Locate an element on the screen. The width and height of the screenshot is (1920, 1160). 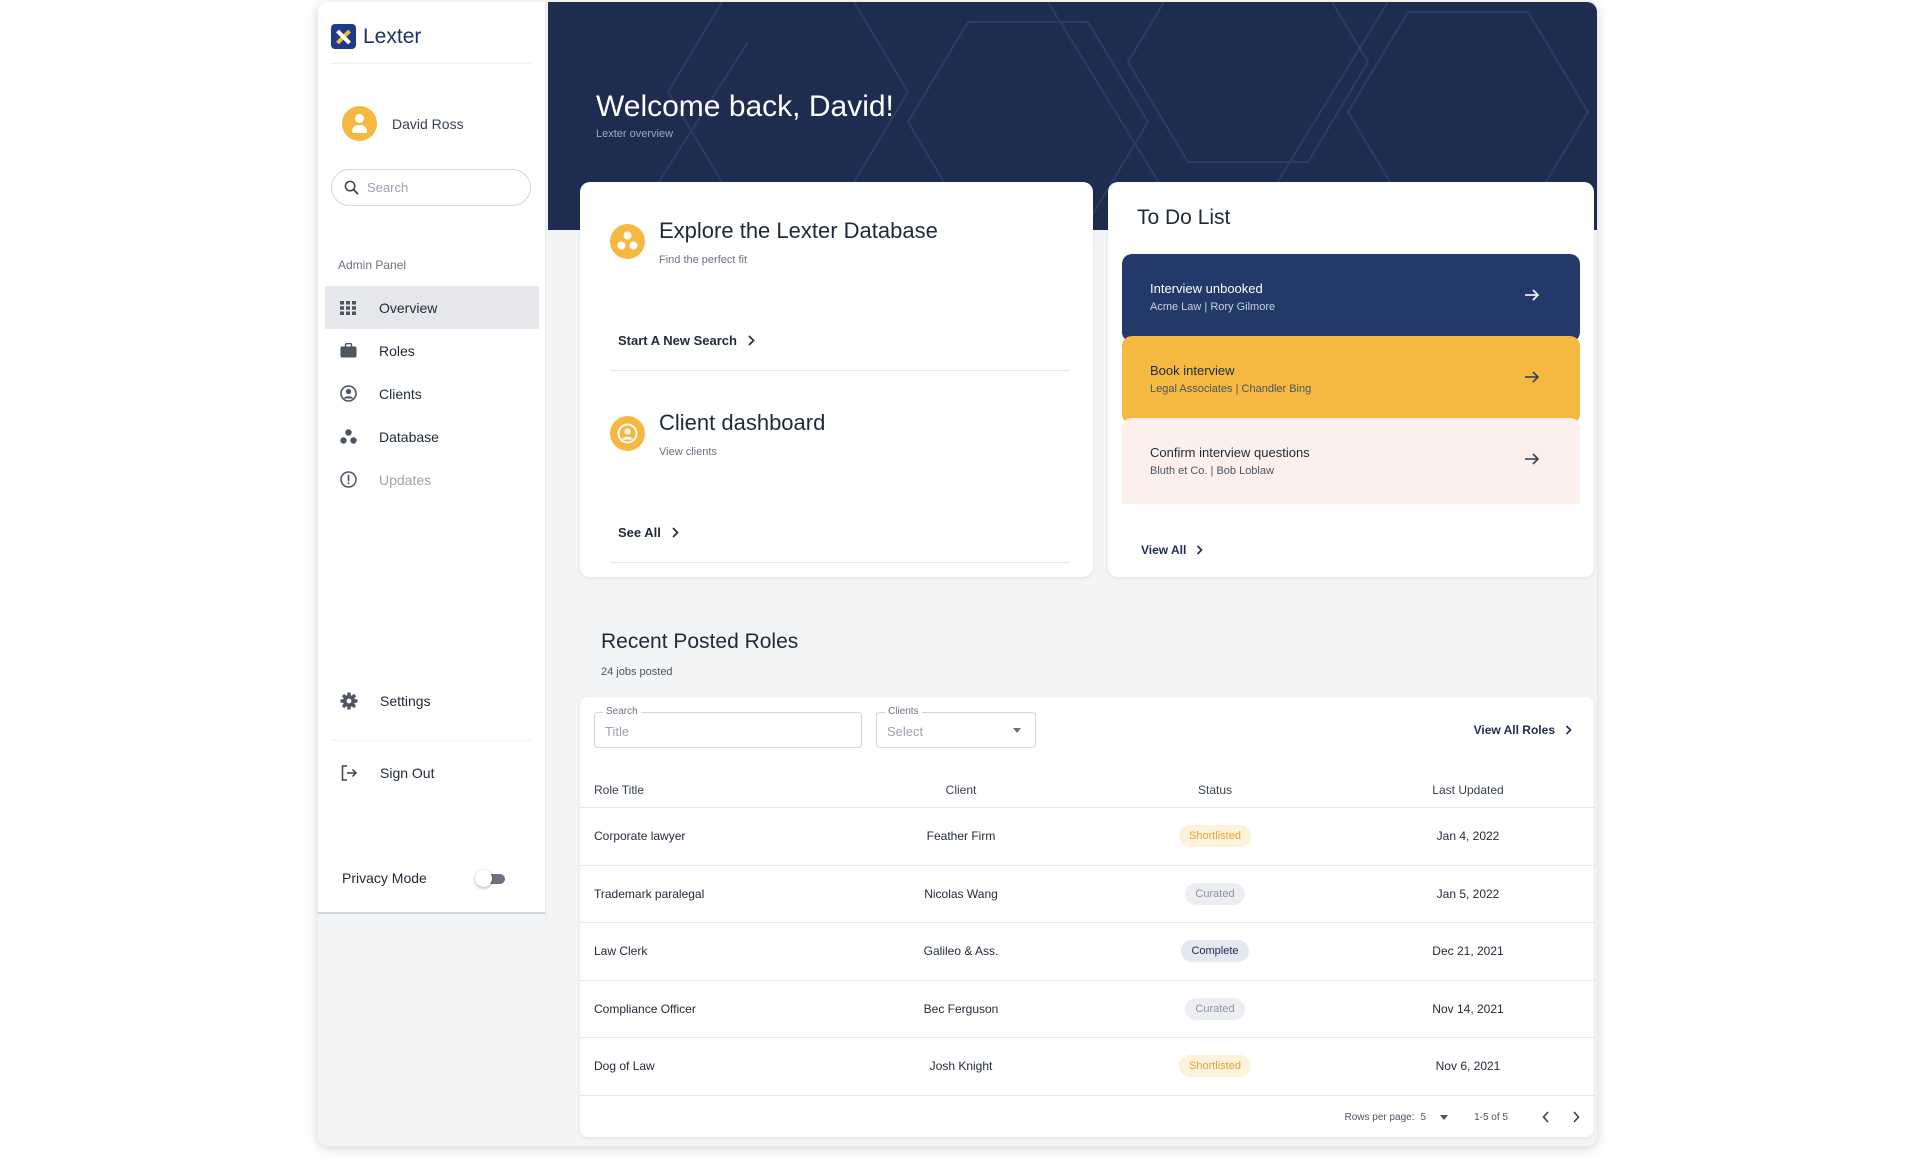
sign-out-button: Sign Out is located at coordinates (387, 773).